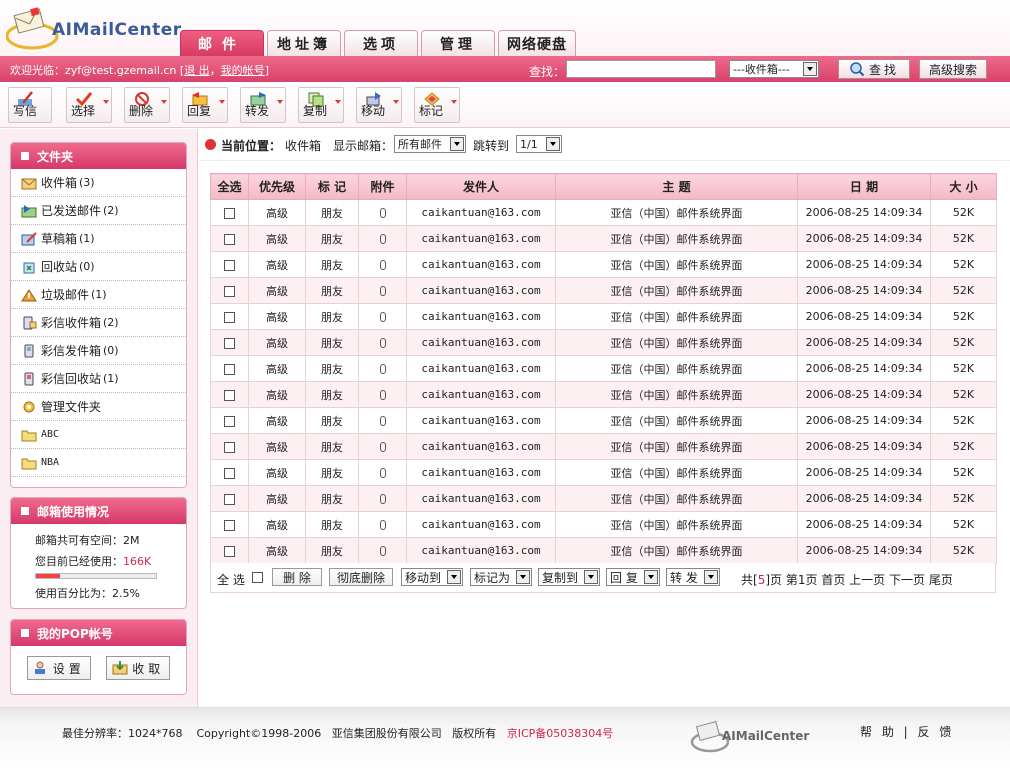  I want to click on pop-receive-button: 收取, so click(138, 668).